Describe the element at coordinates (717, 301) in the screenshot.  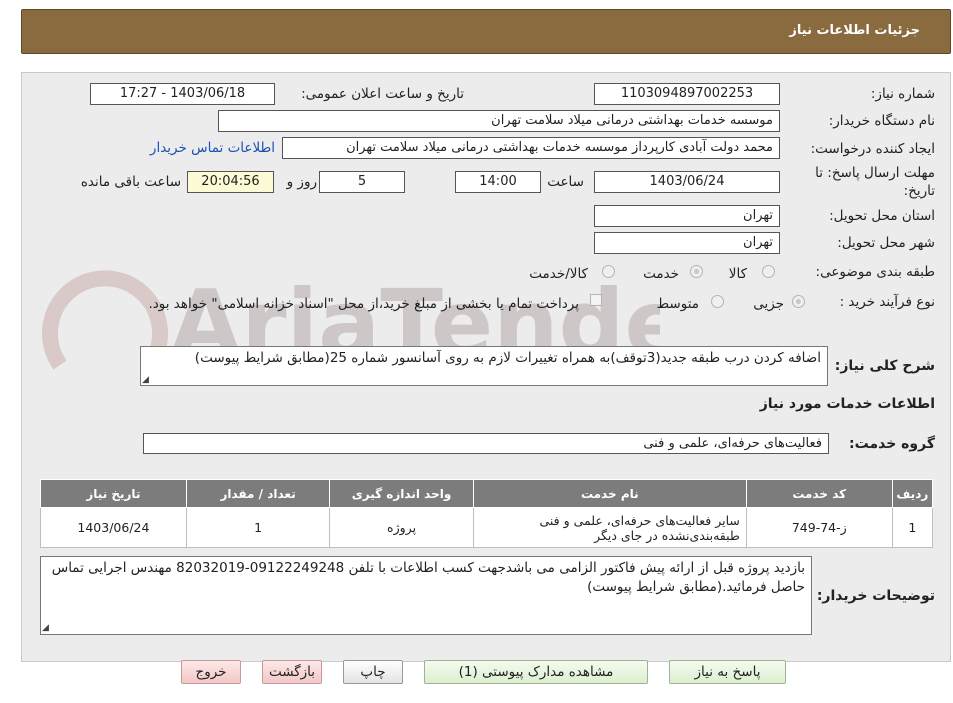
I see `process-radio-medium` at that location.